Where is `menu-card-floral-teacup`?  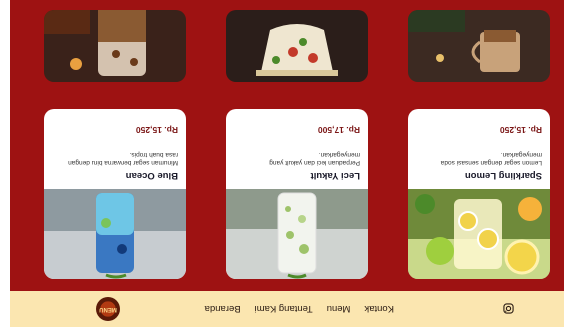 menu-card-floral-teacup is located at coordinates (297, 46).